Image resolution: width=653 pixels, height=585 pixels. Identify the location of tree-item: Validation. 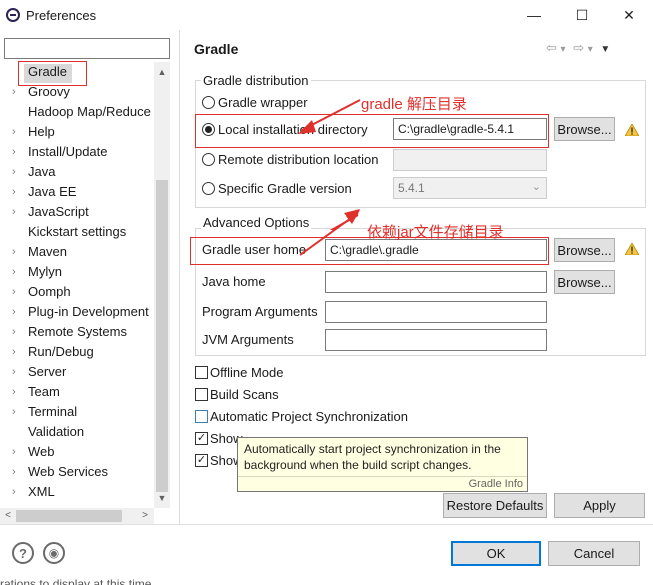
(76, 432).